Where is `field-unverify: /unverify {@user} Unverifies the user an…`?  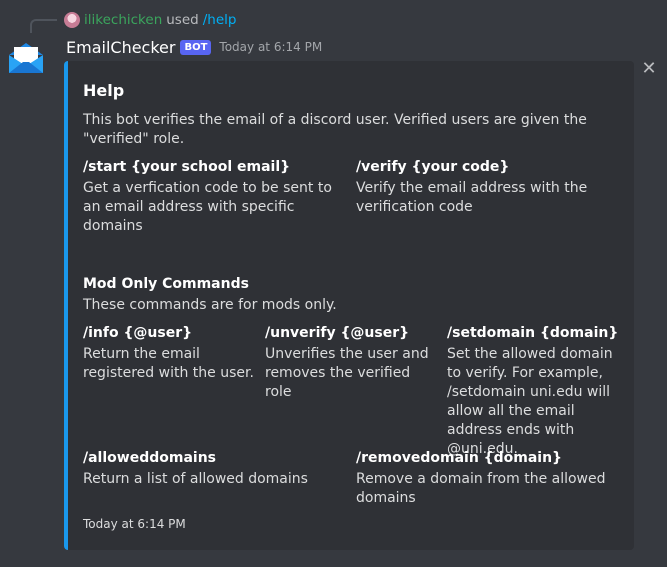
field-unverify: /unverify {@user} Unverifies the user an… is located at coordinates (352, 363).